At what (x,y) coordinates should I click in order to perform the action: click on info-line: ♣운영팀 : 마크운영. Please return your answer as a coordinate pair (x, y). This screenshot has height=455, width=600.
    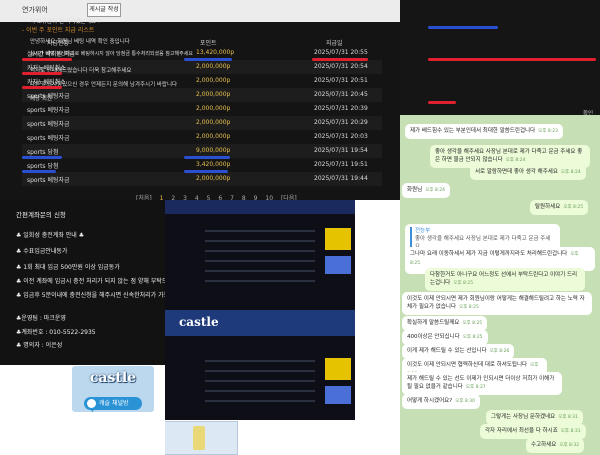
    Looking at the image, I should click on (41, 318).